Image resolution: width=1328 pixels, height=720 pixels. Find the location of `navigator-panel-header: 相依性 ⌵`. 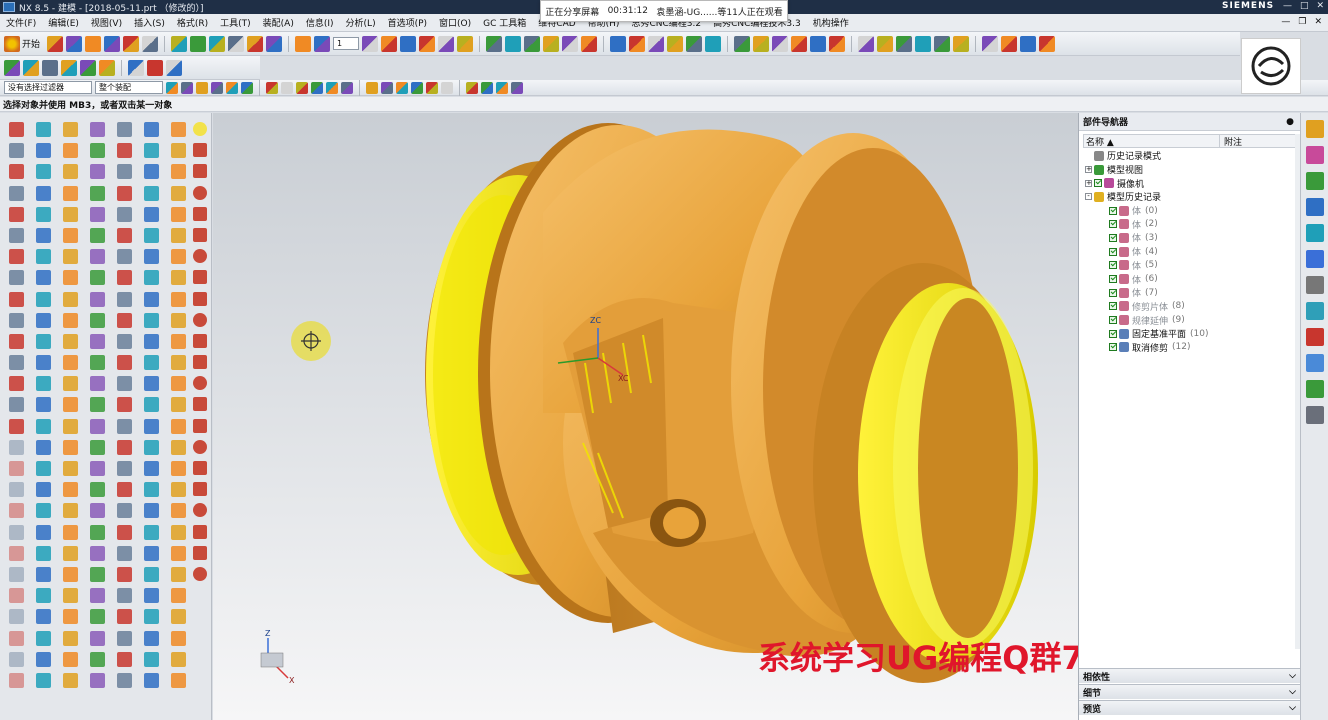

navigator-panel-header: 相依性 ⌵ is located at coordinates (1189, 675).